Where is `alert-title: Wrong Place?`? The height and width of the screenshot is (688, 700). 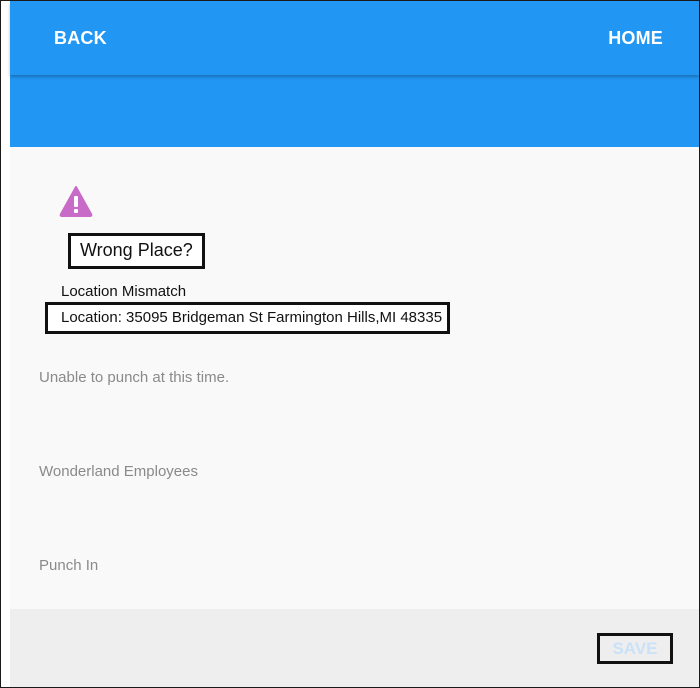 alert-title: Wrong Place? is located at coordinates (136, 251).